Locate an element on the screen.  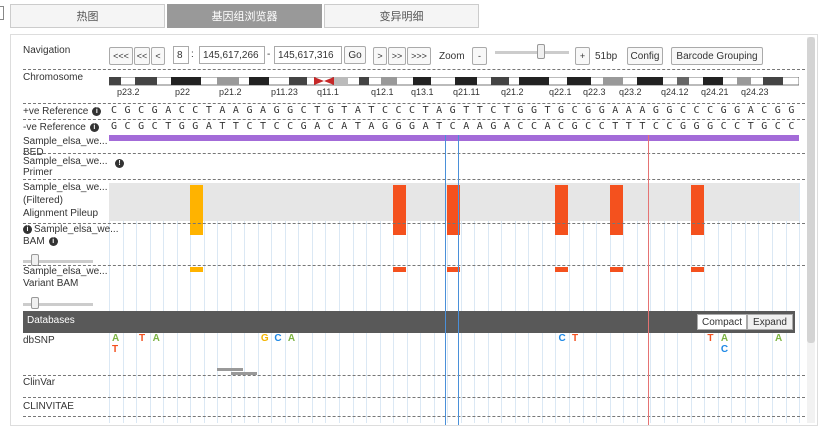
band-label: q24.12 is located at coordinates (675, 92).